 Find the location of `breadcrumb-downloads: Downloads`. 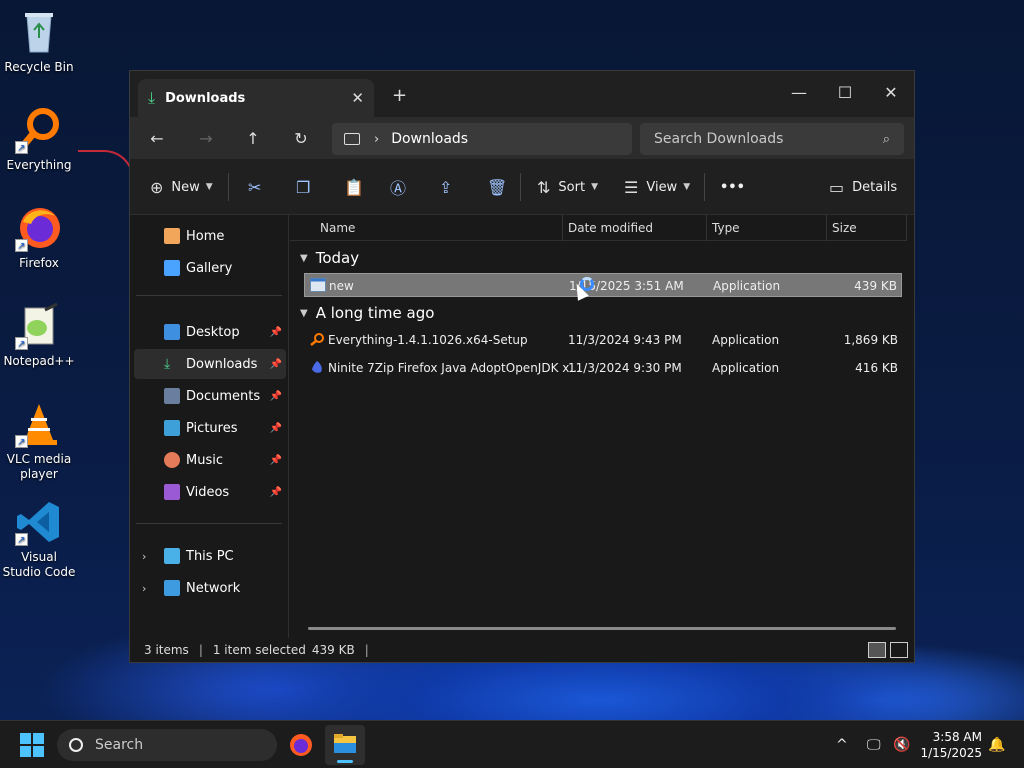

breadcrumb-downloads: Downloads is located at coordinates (429, 139).